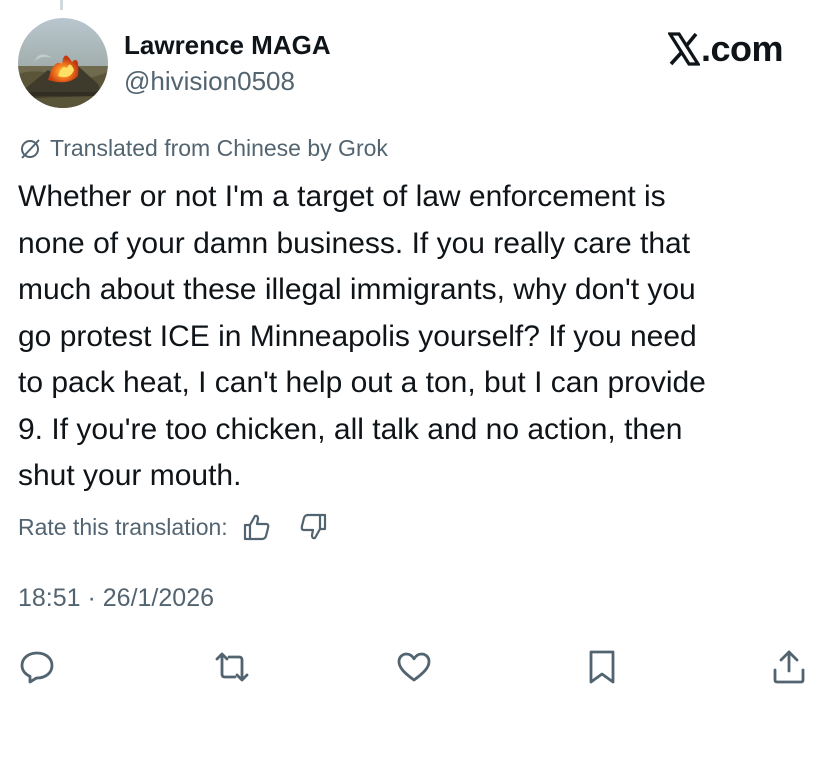  I want to click on thumbs-down-icon, so click(313, 527).